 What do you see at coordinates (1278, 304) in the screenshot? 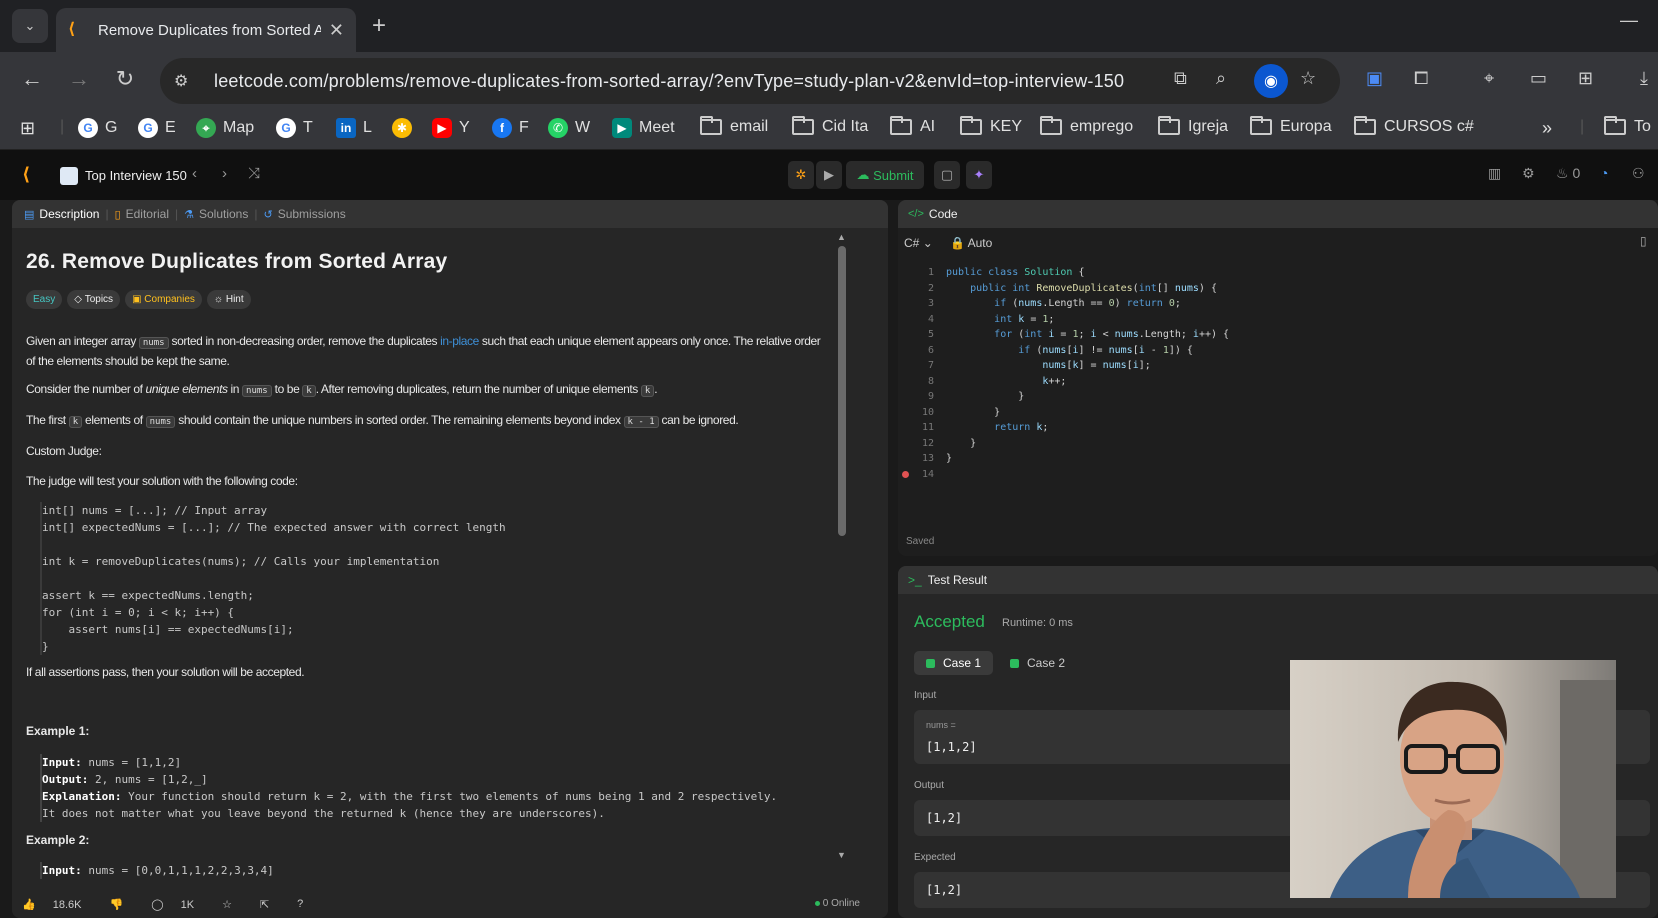
I see `code-line: 3 if (nums.Length == 0) return 0;` at bounding box center [1278, 304].